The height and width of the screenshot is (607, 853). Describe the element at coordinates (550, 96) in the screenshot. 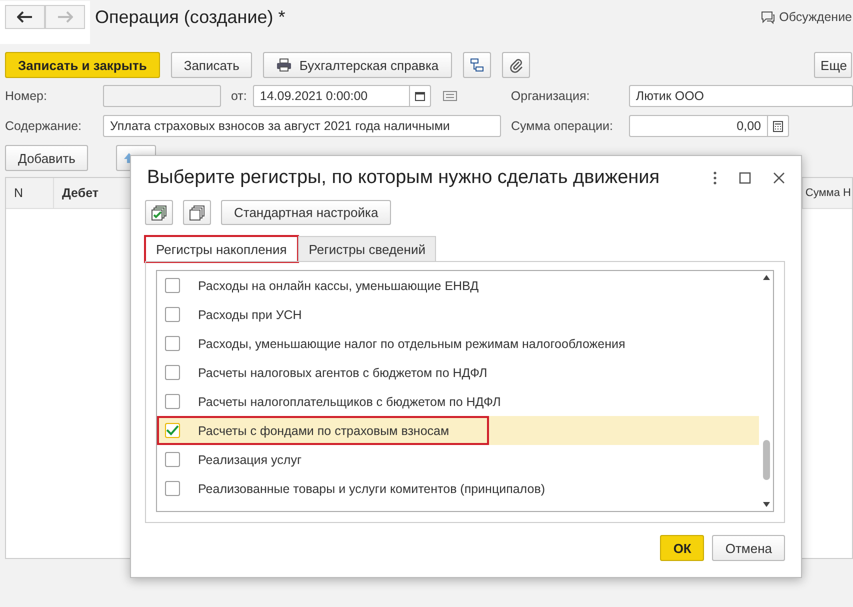

I see `field-label: Организация:` at that location.